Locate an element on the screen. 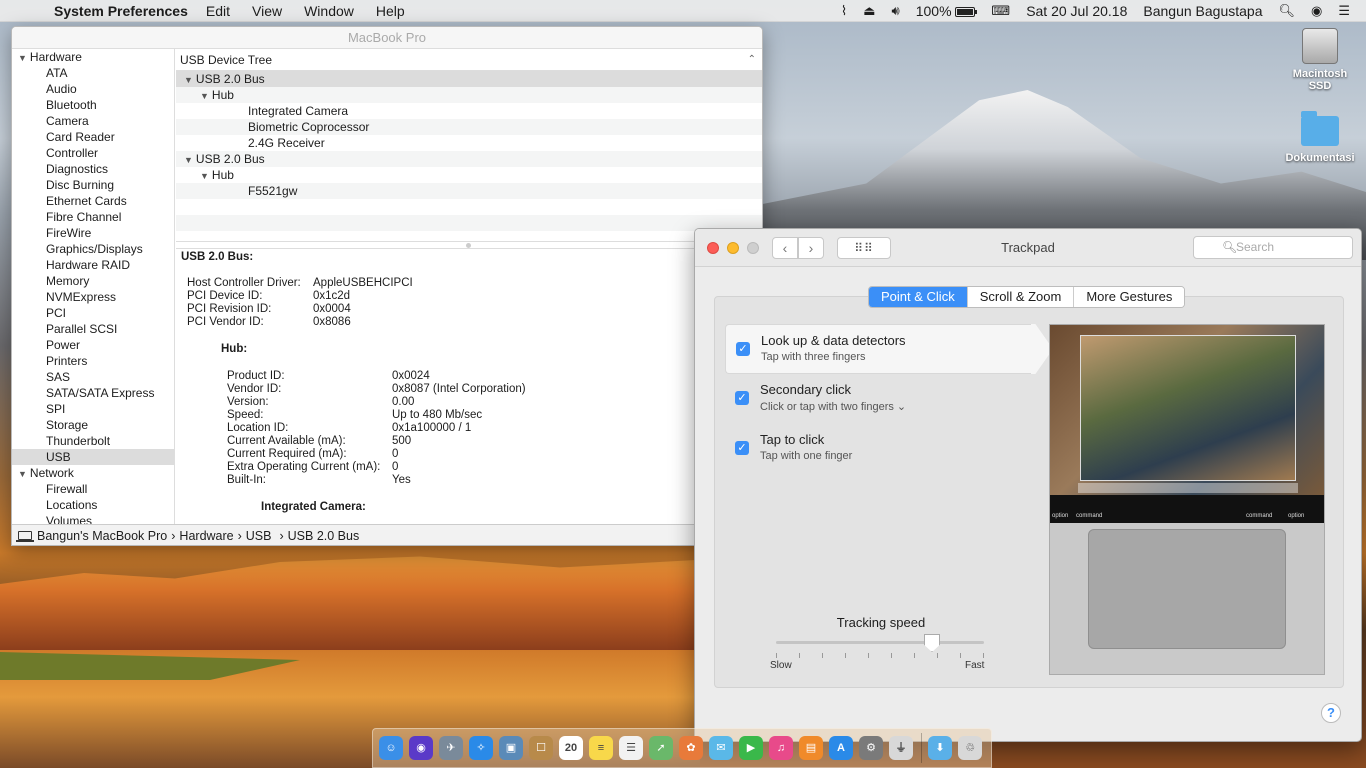  menu-edit: Edit is located at coordinates (218, 11).